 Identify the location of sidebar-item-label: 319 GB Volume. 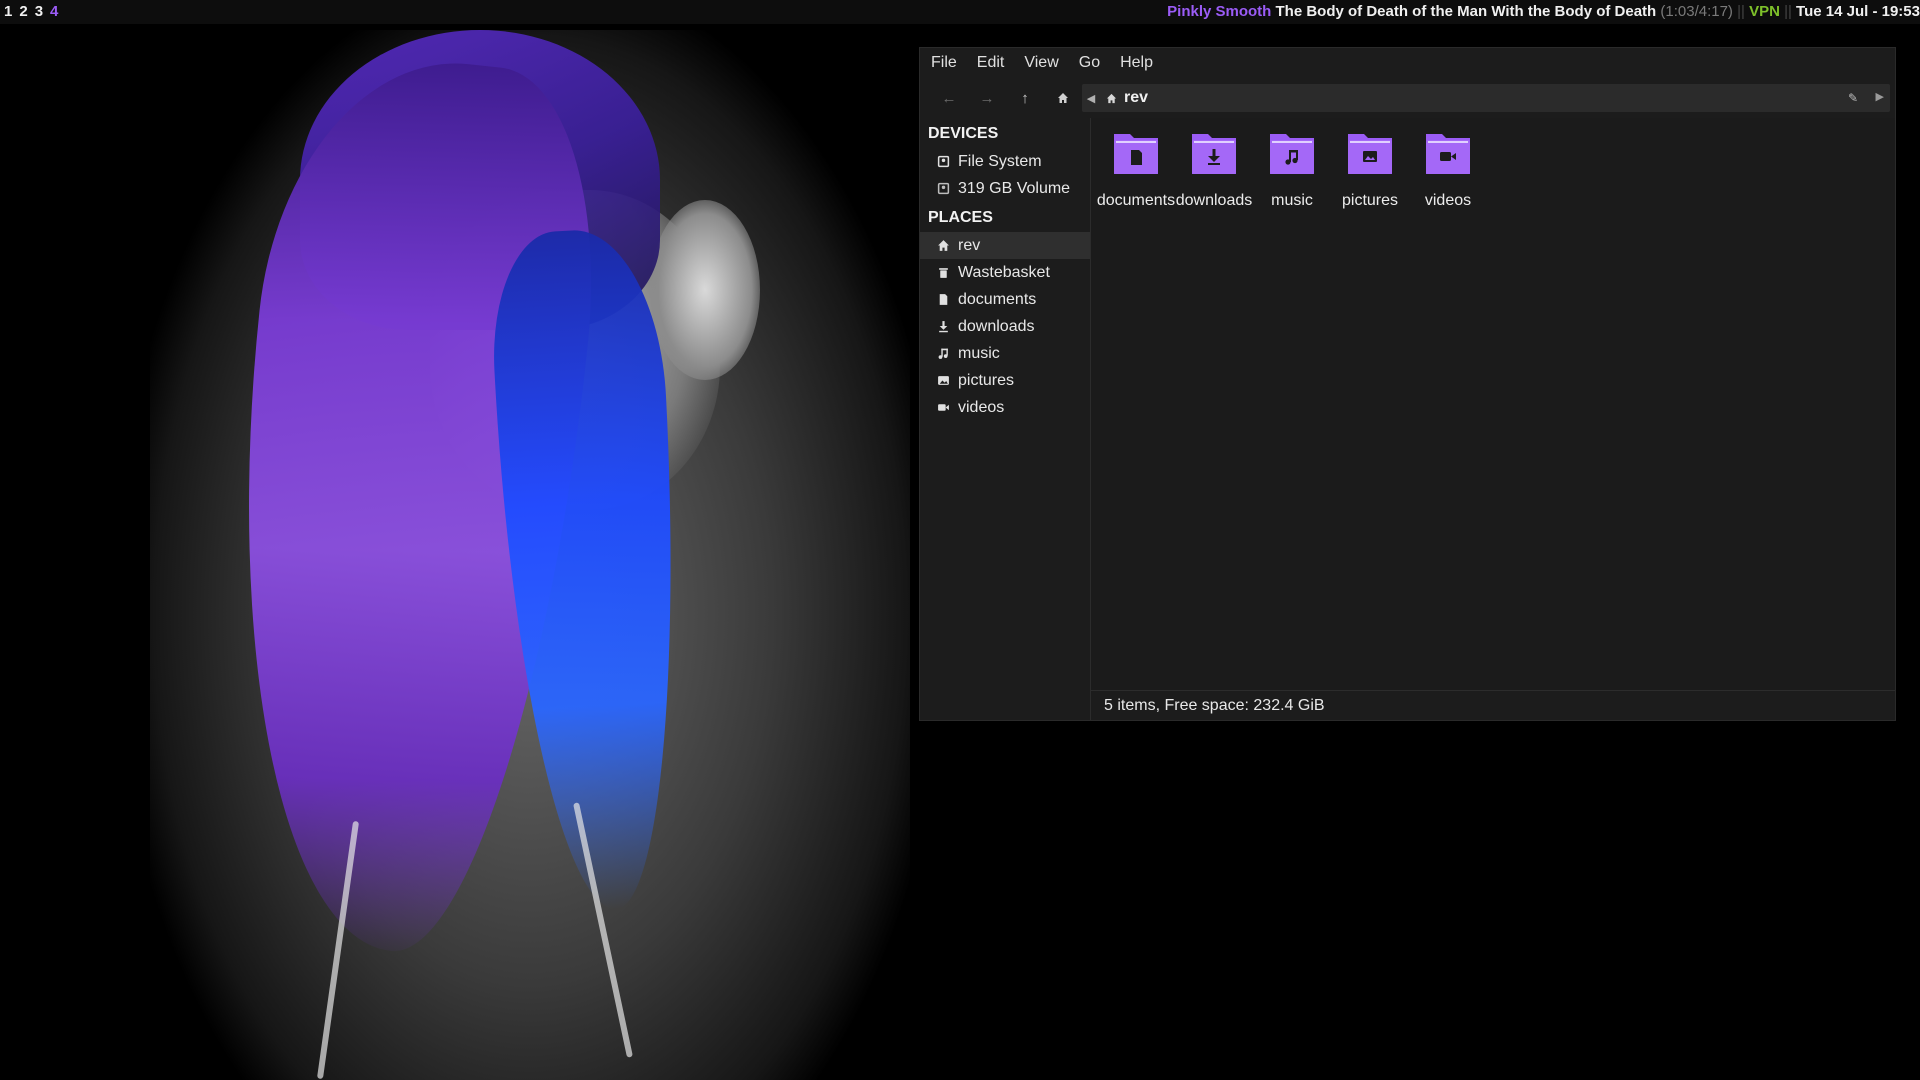
(1014, 188).